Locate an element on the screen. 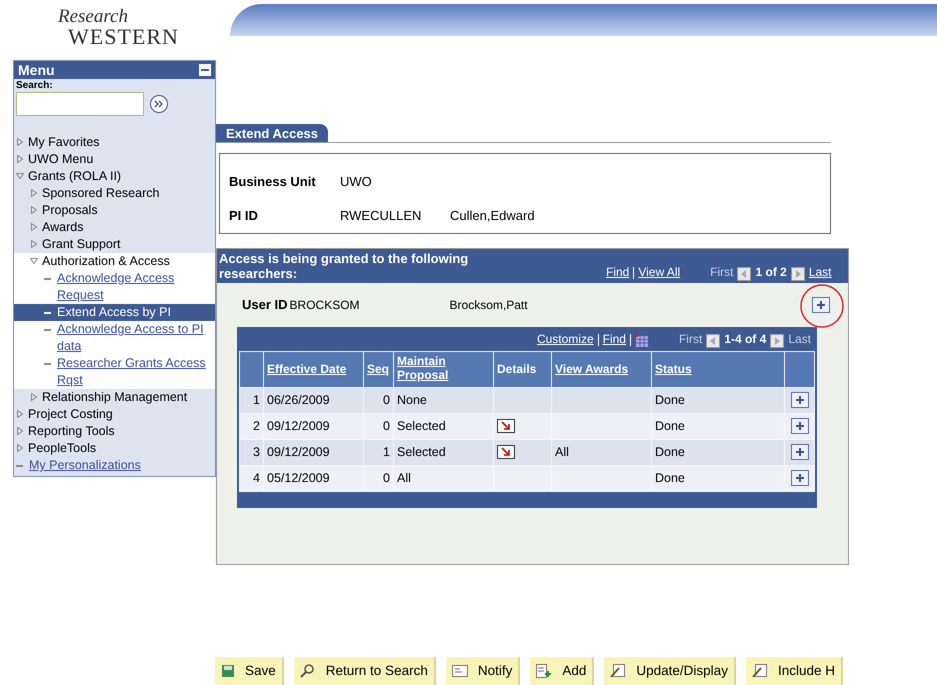 The image size is (937, 685). row-number: 4 is located at coordinates (256, 477).